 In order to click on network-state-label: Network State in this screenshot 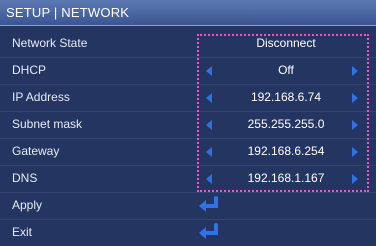, I will do `click(50, 43)`.